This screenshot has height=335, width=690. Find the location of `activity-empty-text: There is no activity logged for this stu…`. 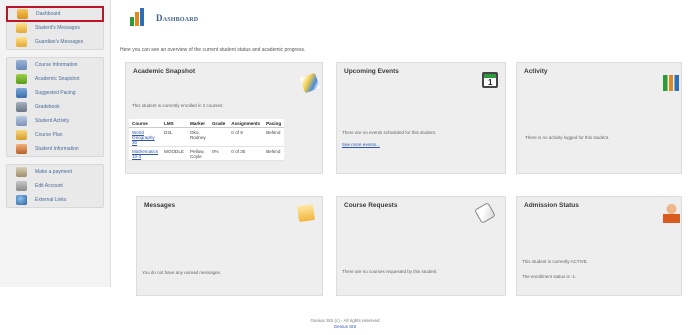

activity-empty-text: There is no activity logged for this stu… is located at coordinates (567, 137).